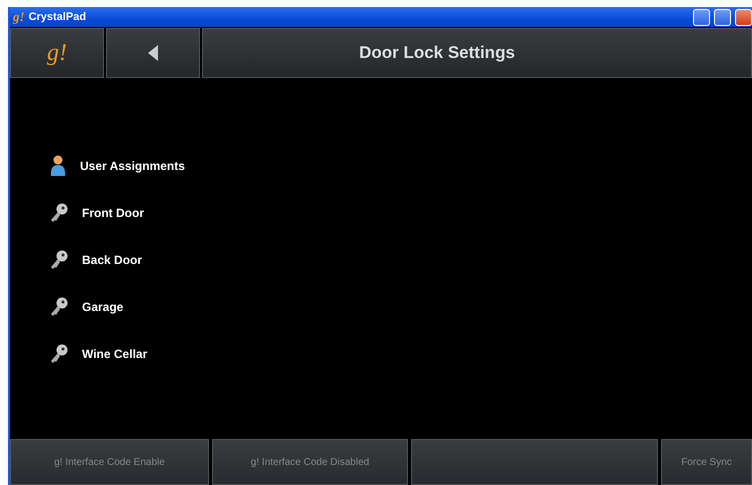 The image size is (752, 485). What do you see at coordinates (115, 354) in the screenshot?
I see `menu-item: Wine Cellar` at bounding box center [115, 354].